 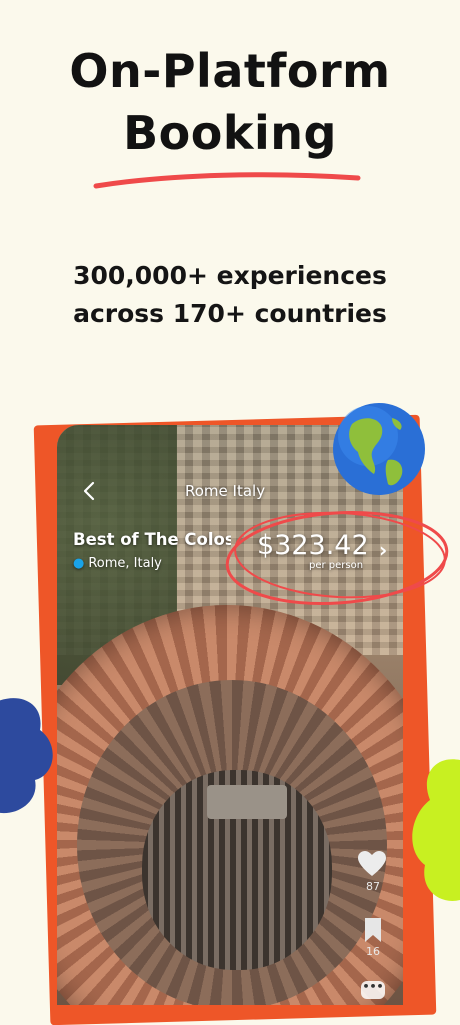 I want to click on like-count: 87, so click(x=373, y=886).